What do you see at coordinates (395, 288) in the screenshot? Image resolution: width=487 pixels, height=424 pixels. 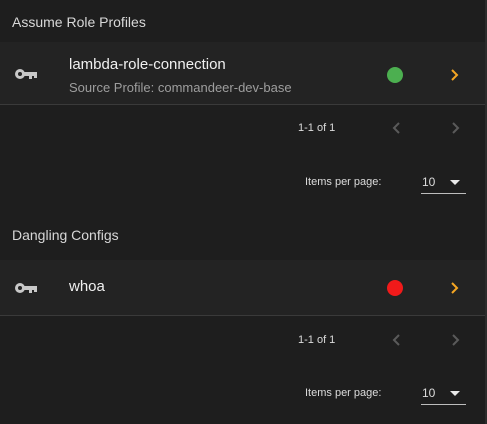 I see `status-indicator-red` at bounding box center [395, 288].